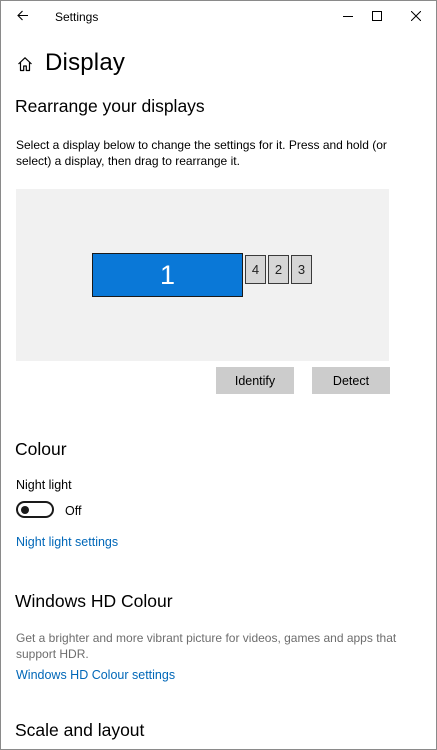  I want to click on display-3: 3, so click(301, 269).